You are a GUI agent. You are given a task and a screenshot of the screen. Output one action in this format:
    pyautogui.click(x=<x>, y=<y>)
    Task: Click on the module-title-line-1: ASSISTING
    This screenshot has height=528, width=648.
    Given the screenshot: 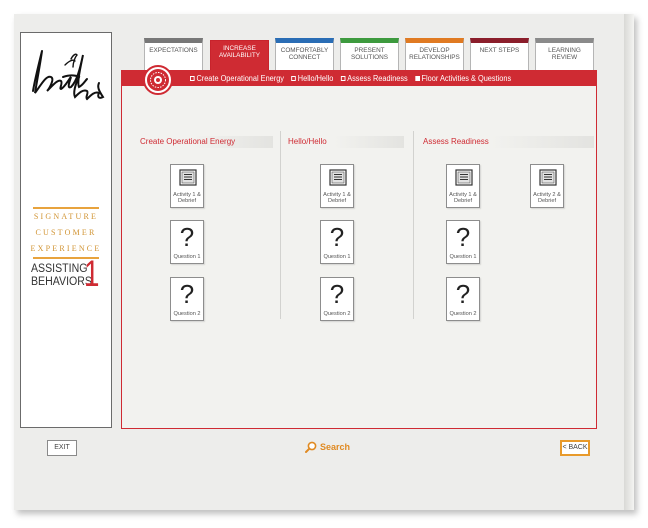 What is the action you would take?
    pyautogui.click(x=59, y=269)
    